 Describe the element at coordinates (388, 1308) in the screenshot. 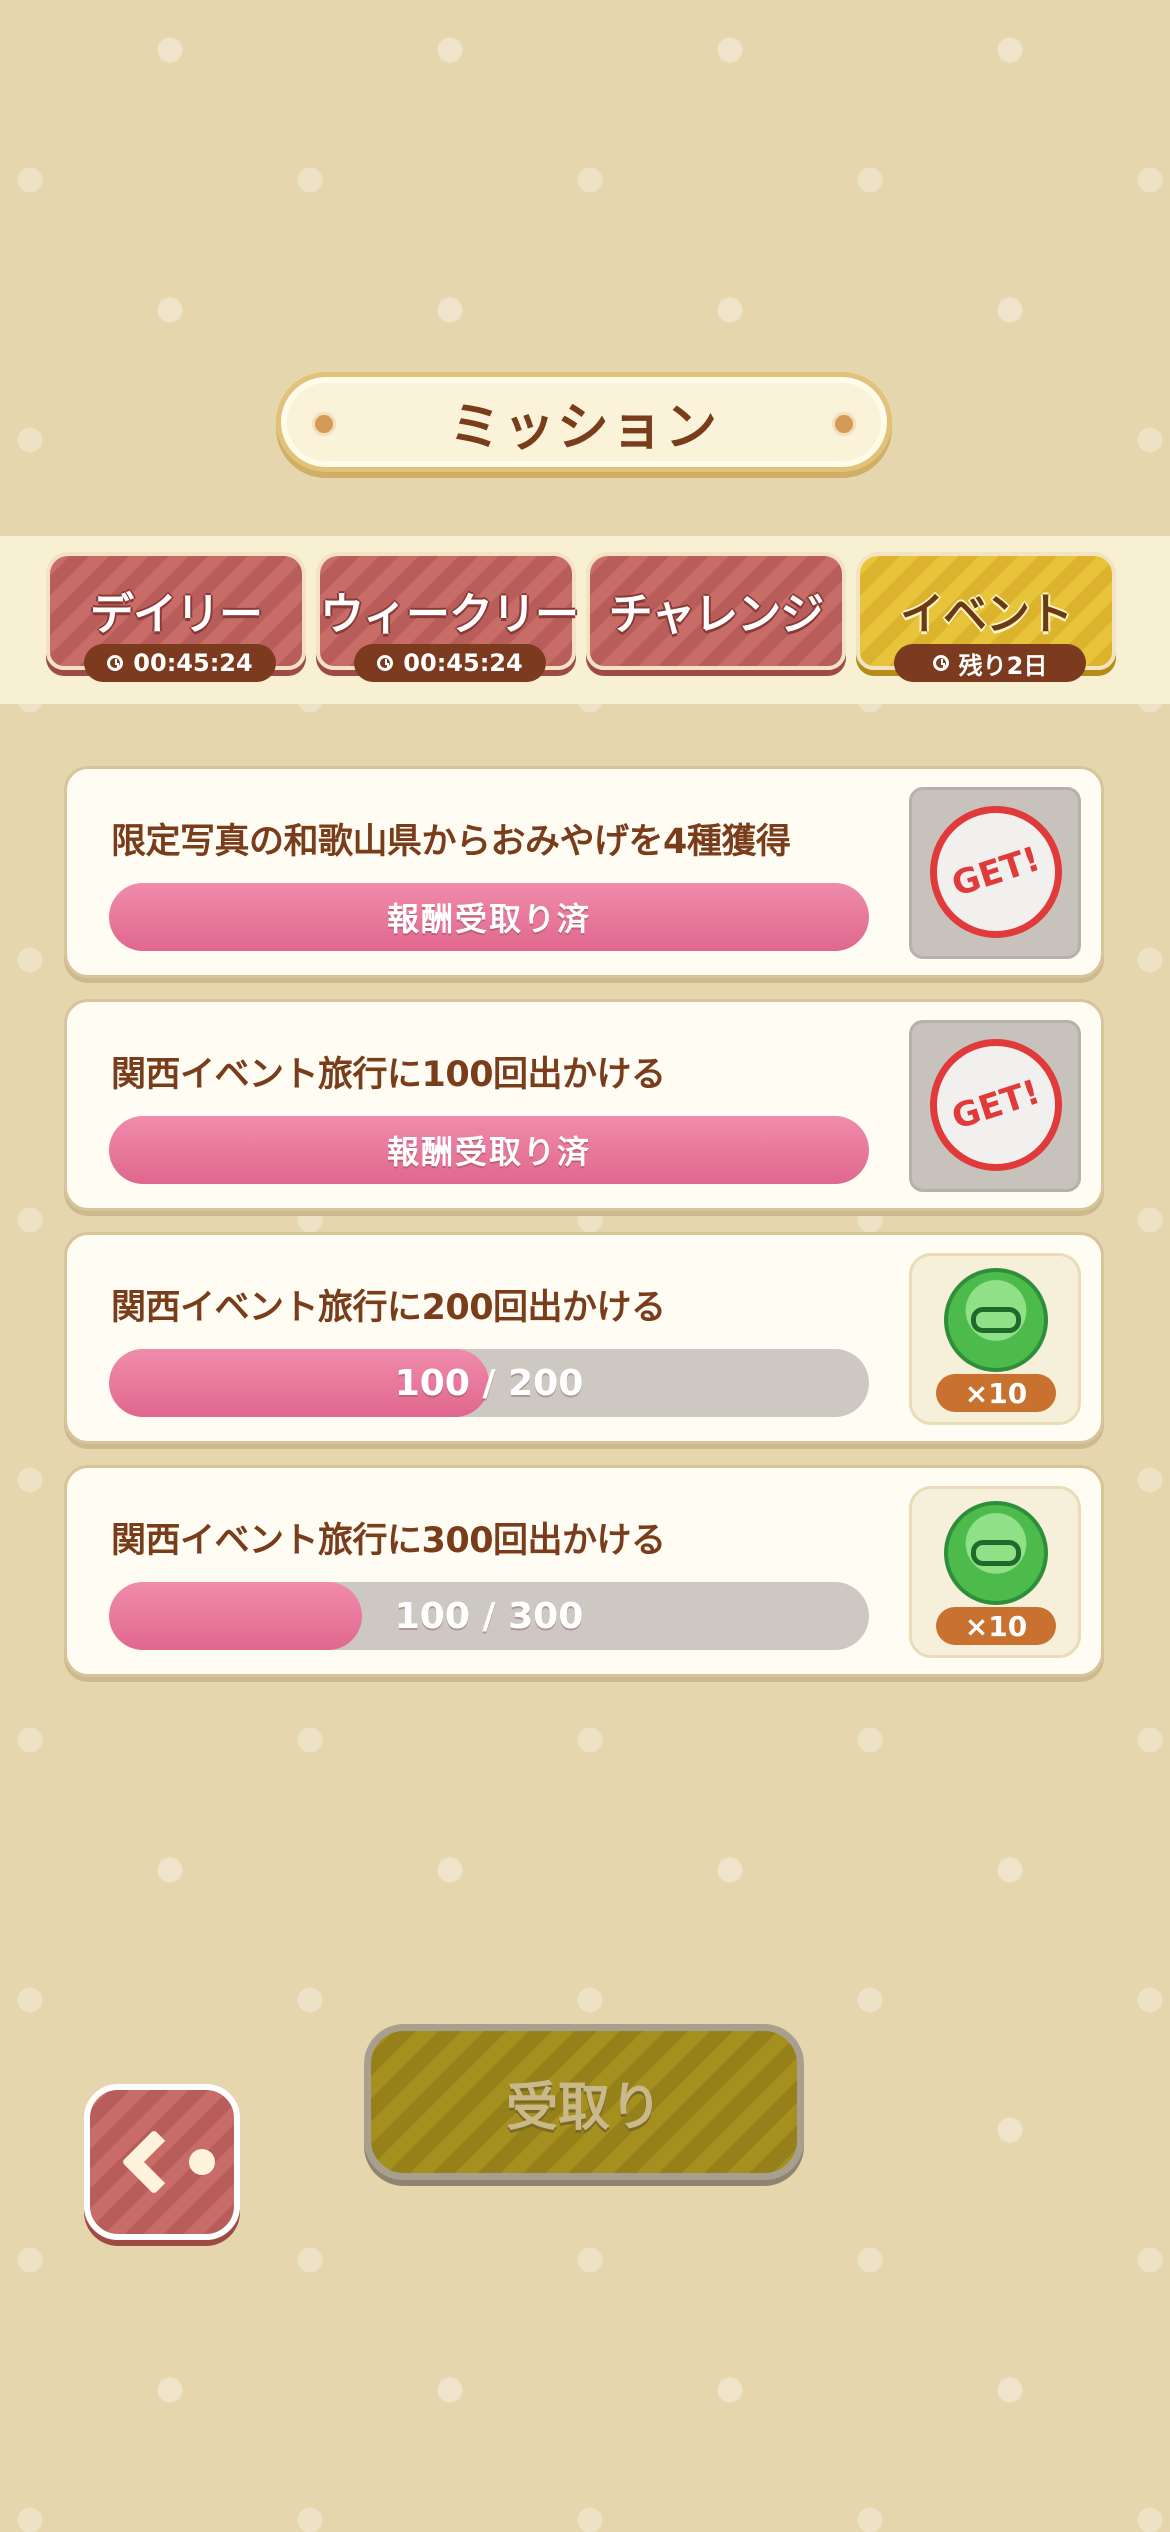

I see `mission-title: 関西イベント旅行に200回出かける` at that location.